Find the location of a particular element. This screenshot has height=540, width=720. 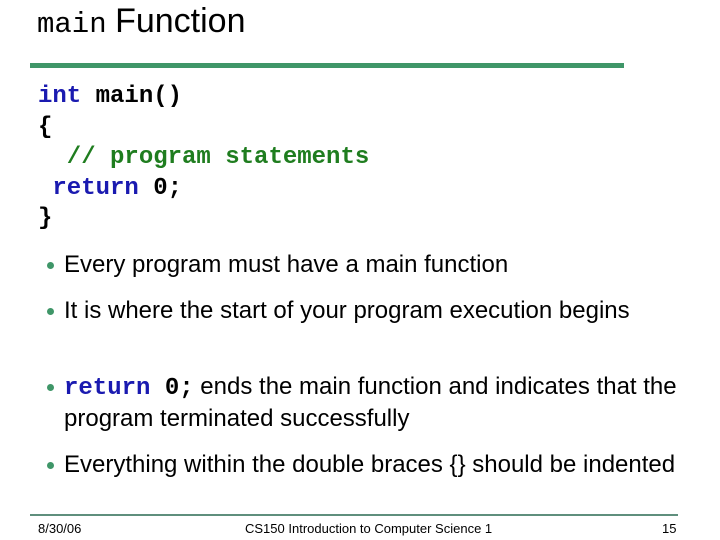

code-line: { is located at coordinates (45, 127).